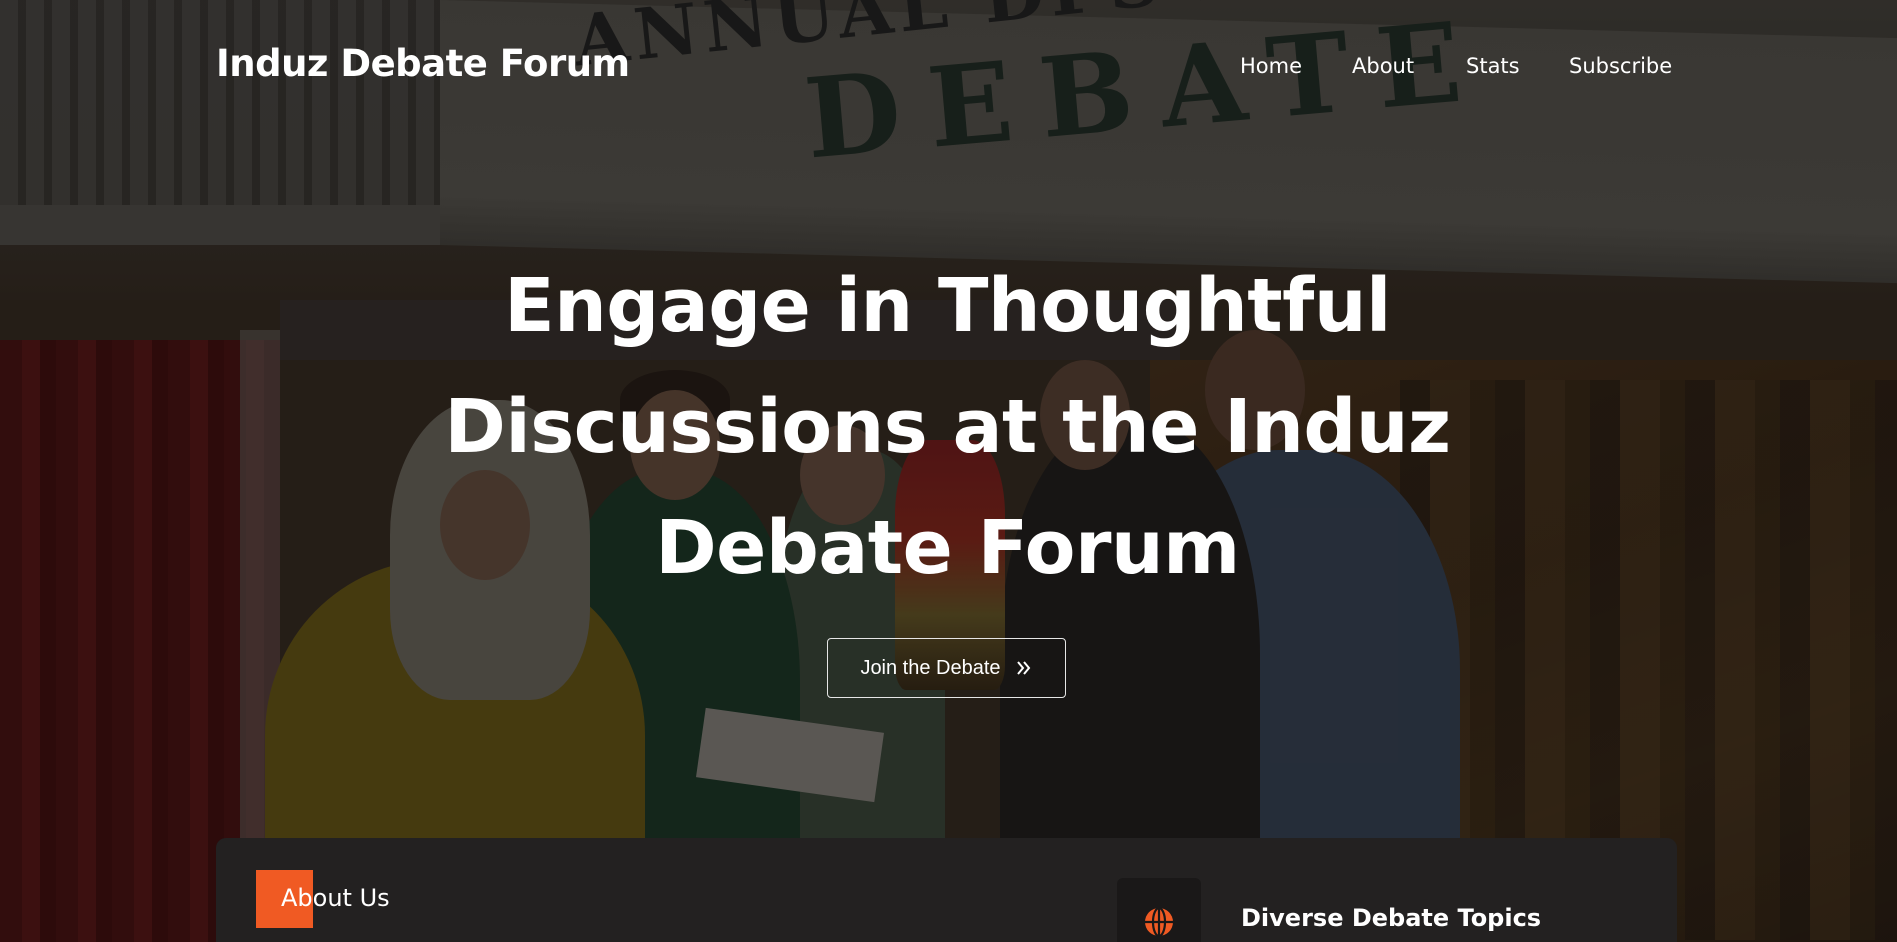  Describe the element at coordinates (423, 65) in the screenshot. I see `site-brand: Induz Debate Forum` at that location.